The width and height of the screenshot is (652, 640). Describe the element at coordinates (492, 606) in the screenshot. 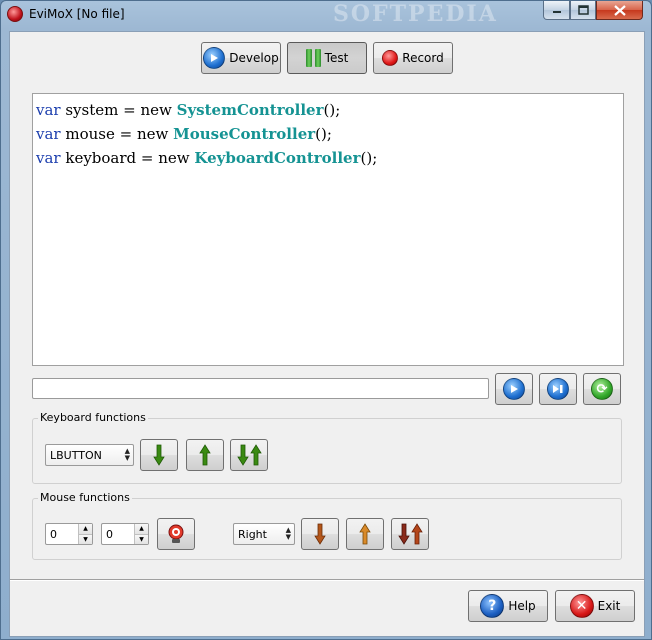

I see `help-icon: ?` at that location.